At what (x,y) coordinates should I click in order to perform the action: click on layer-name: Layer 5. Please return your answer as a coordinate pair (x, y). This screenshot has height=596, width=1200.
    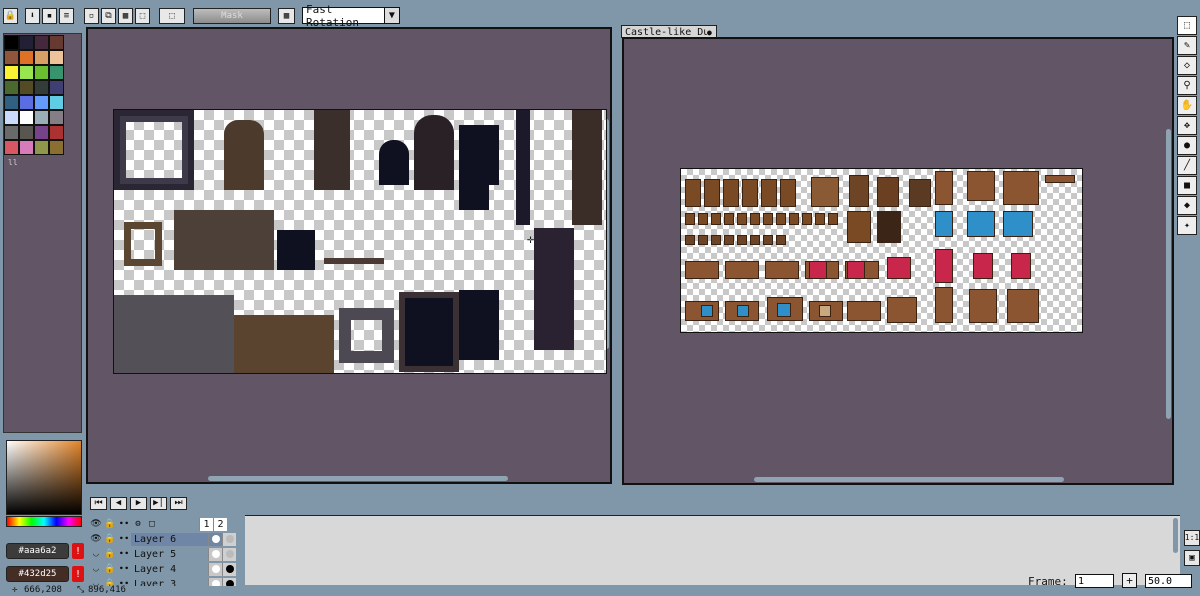
    Looking at the image, I should click on (169, 554).